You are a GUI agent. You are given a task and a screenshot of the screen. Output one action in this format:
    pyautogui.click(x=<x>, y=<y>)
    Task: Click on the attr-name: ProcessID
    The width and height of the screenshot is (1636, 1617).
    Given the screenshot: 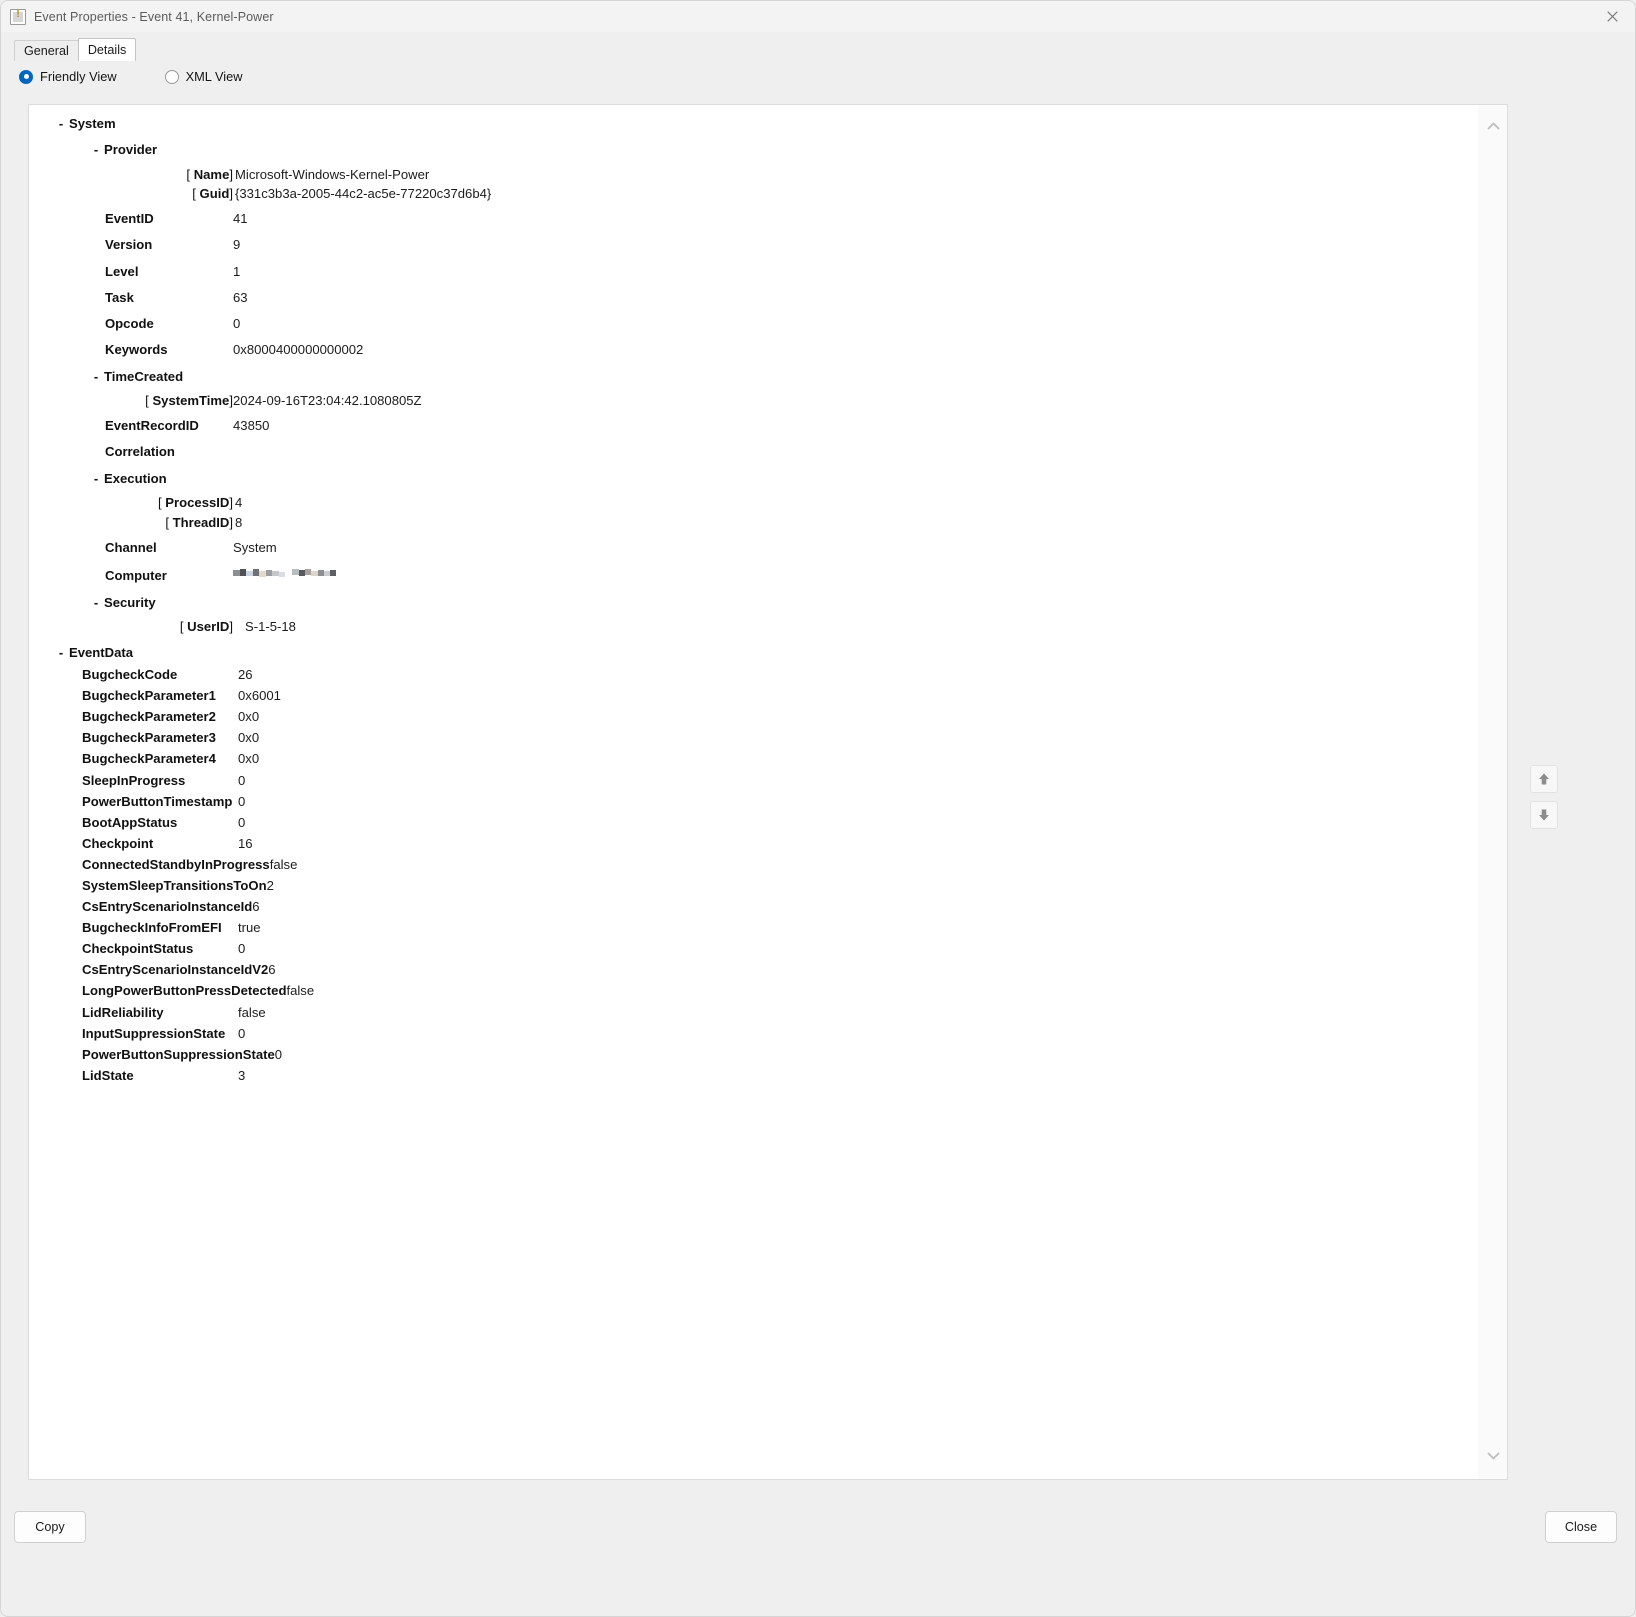 What is the action you would take?
    pyautogui.click(x=197, y=503)
    